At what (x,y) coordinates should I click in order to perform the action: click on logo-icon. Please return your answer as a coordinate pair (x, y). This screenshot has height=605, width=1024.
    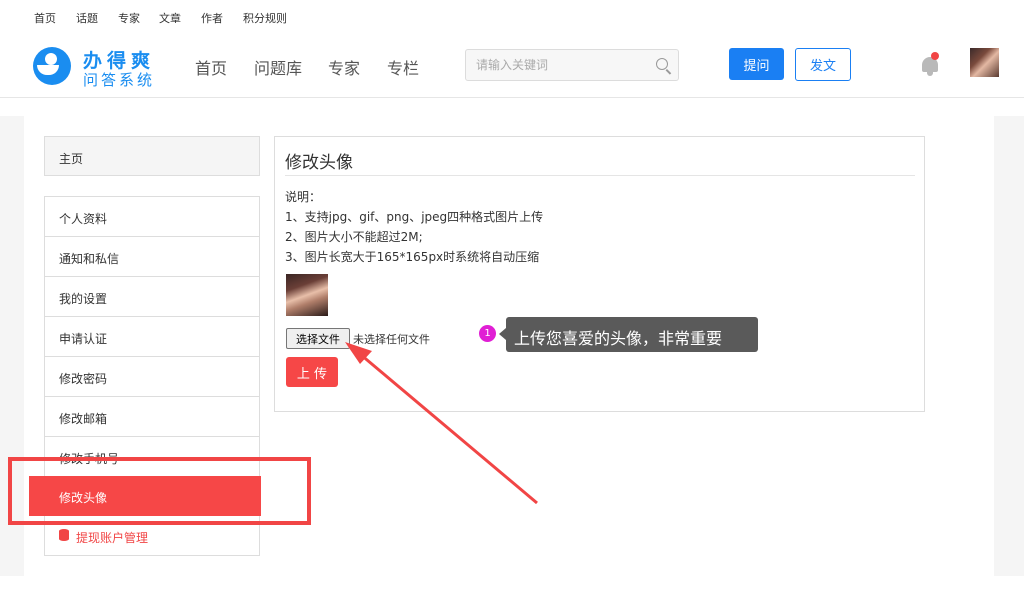
    Looking at the image, I should click on (52, 66).